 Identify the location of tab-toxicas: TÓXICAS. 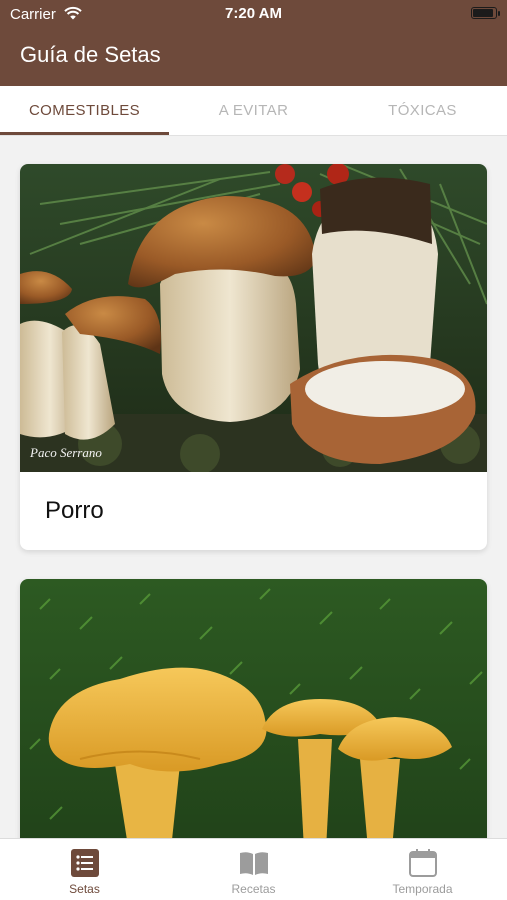
(422, 110).